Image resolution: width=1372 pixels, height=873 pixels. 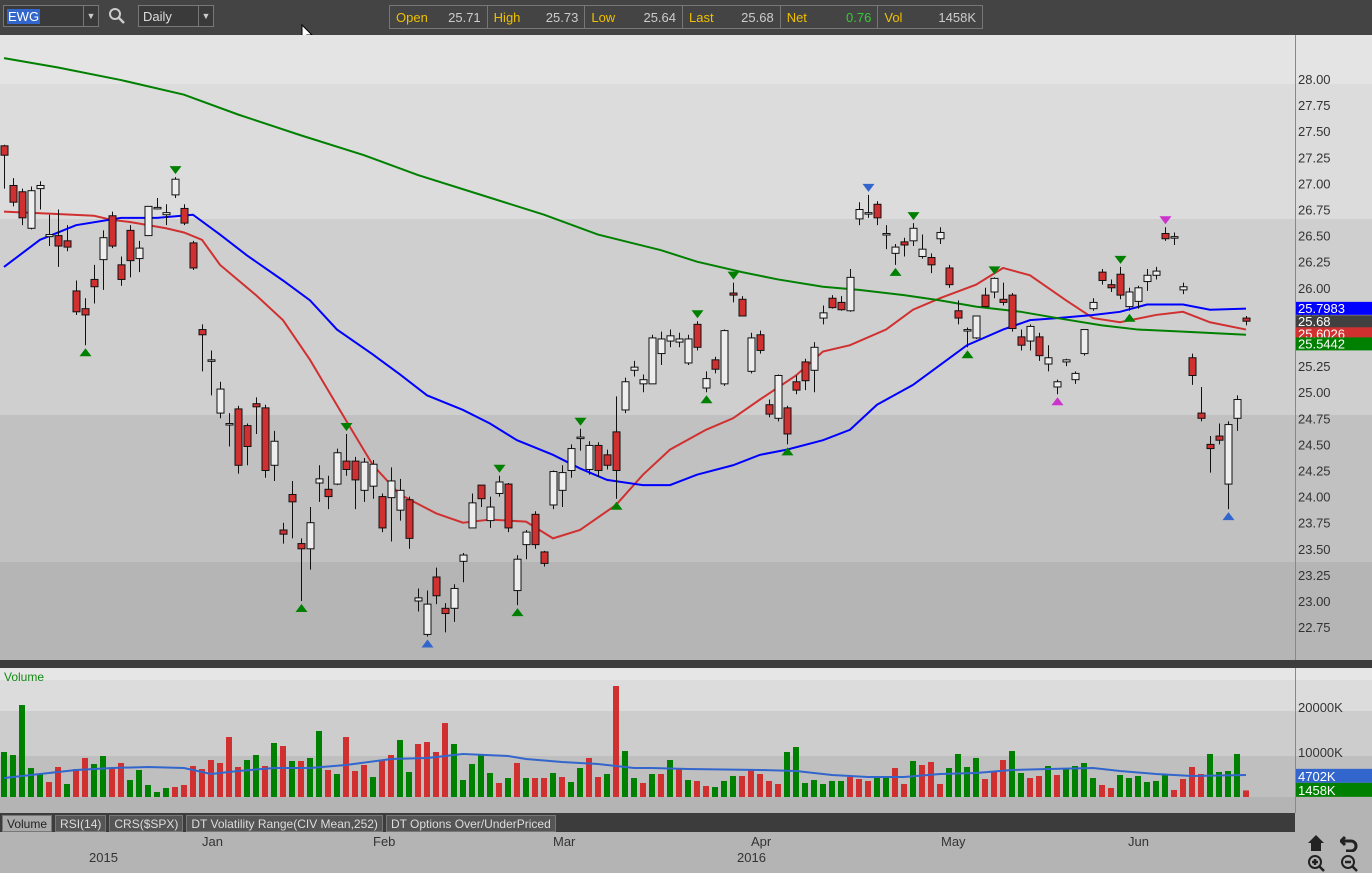 What do you see at coordinates (1349, 863) in the screenshot?
I see `zoom-out-icon` at bounding box center [1349, 863].